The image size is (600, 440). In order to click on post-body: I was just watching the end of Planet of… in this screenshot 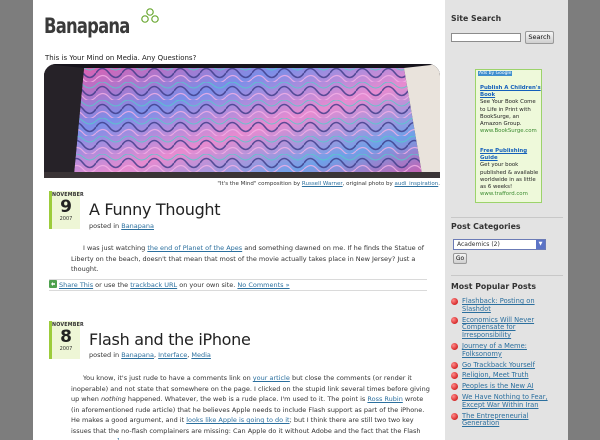, I will do `click(252, 259)`.